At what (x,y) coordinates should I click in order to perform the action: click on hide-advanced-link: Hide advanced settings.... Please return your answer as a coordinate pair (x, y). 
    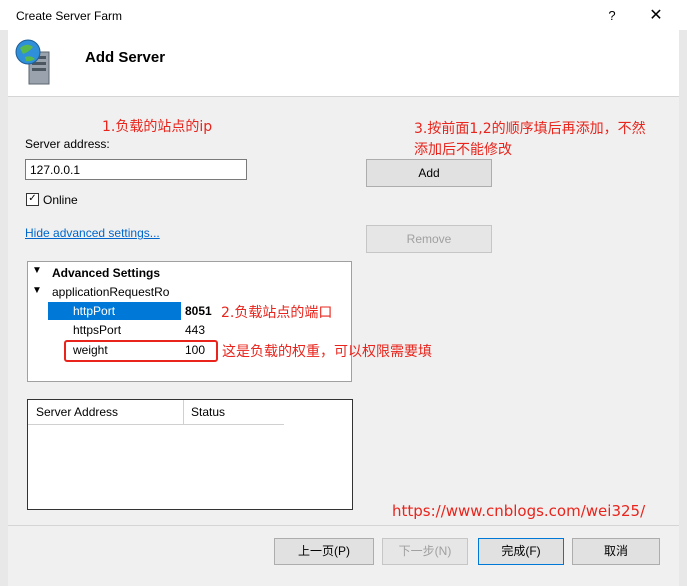
    Looking at the image, I should click on (92, 233).